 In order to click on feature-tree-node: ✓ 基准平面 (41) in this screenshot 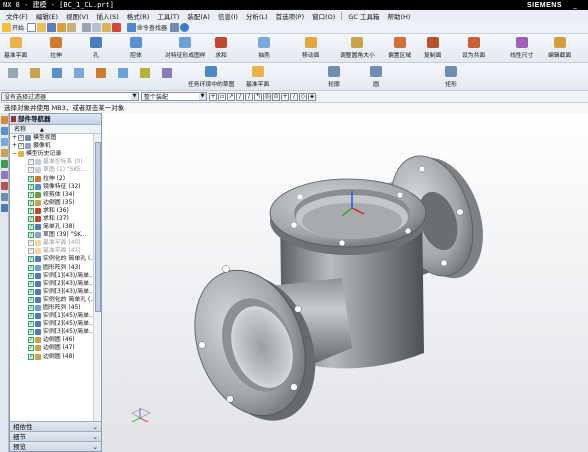, I will do `click(52, 251)`.